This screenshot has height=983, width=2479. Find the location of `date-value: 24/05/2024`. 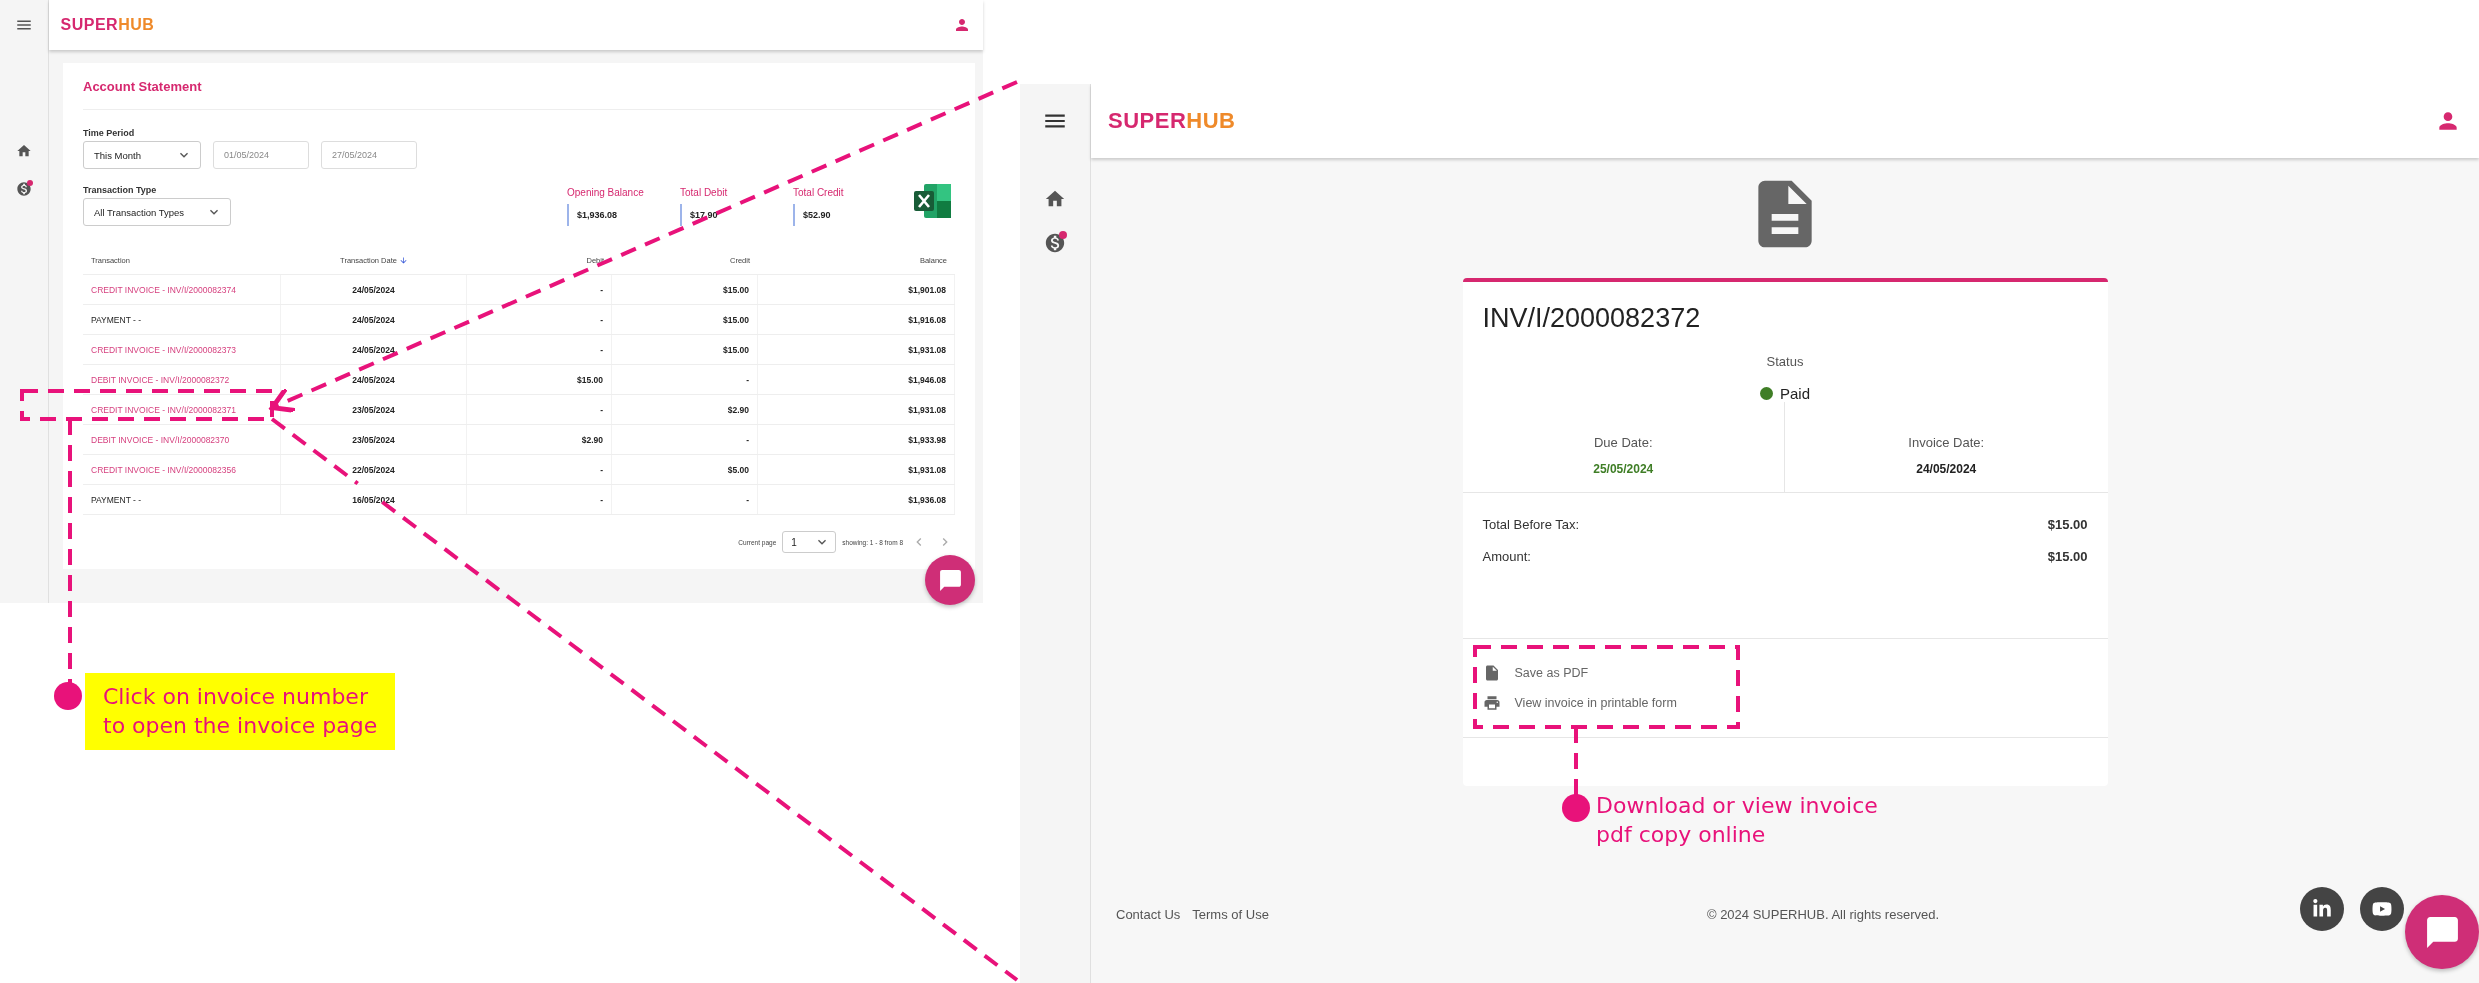

date-value: 24/05/2024 is located at coordinates (1946, 469).